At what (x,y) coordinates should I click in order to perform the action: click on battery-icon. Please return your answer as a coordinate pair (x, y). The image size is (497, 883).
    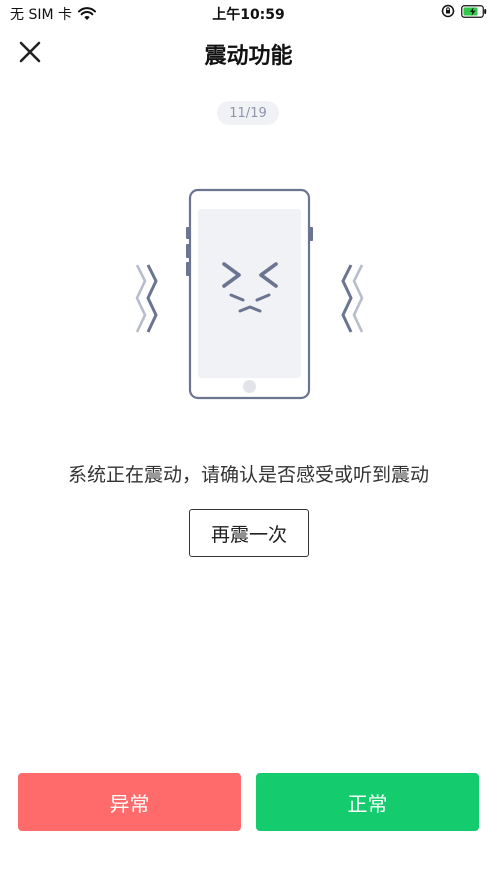
    Looking at the image, I should click on (474, 11).